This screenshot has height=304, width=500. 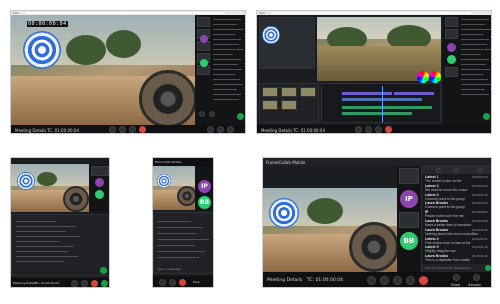 I want to click on chat-message-time: 00:00:00:51, so click(x=480, y=212).